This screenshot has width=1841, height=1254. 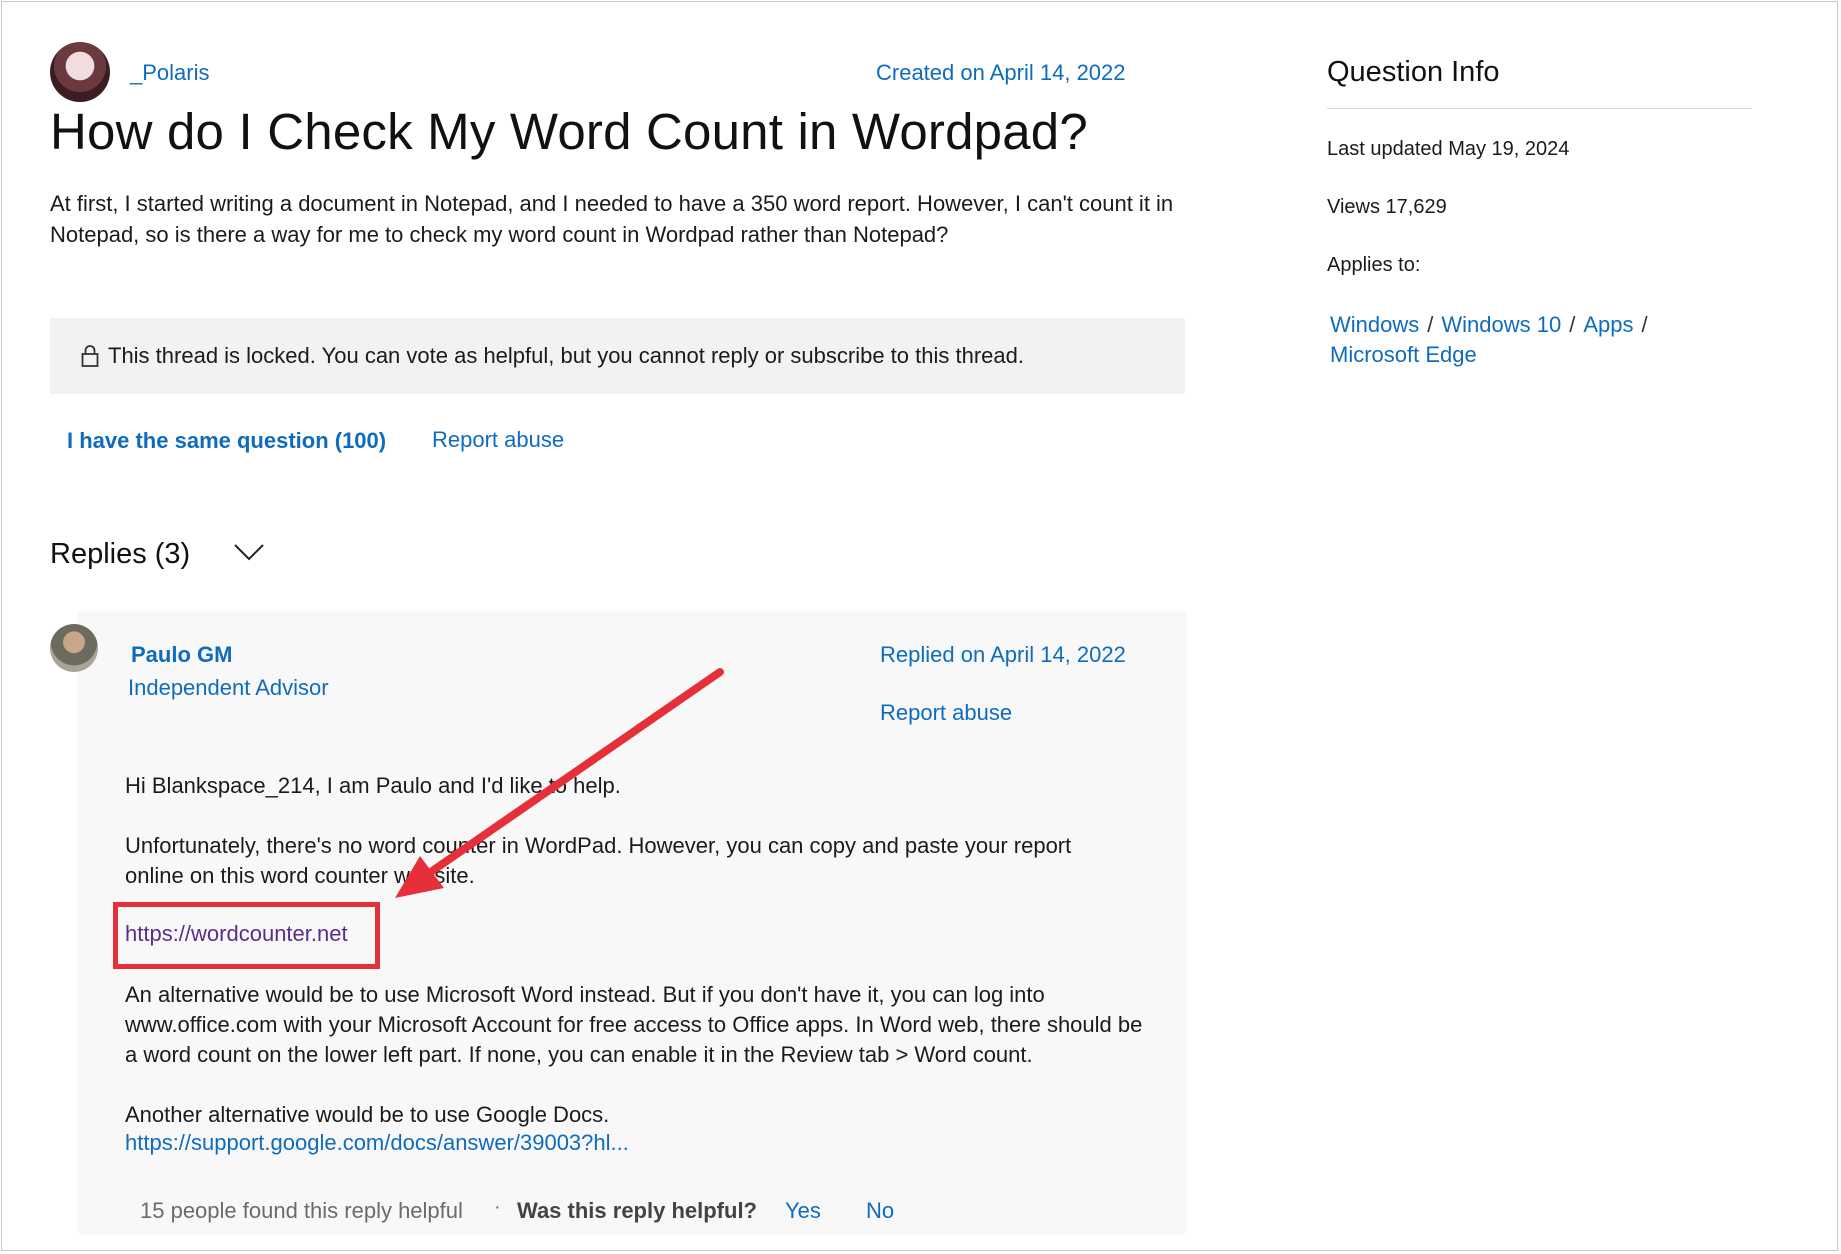 I want to click on question-author-link: _Polaris, so click(x=169, y=73).